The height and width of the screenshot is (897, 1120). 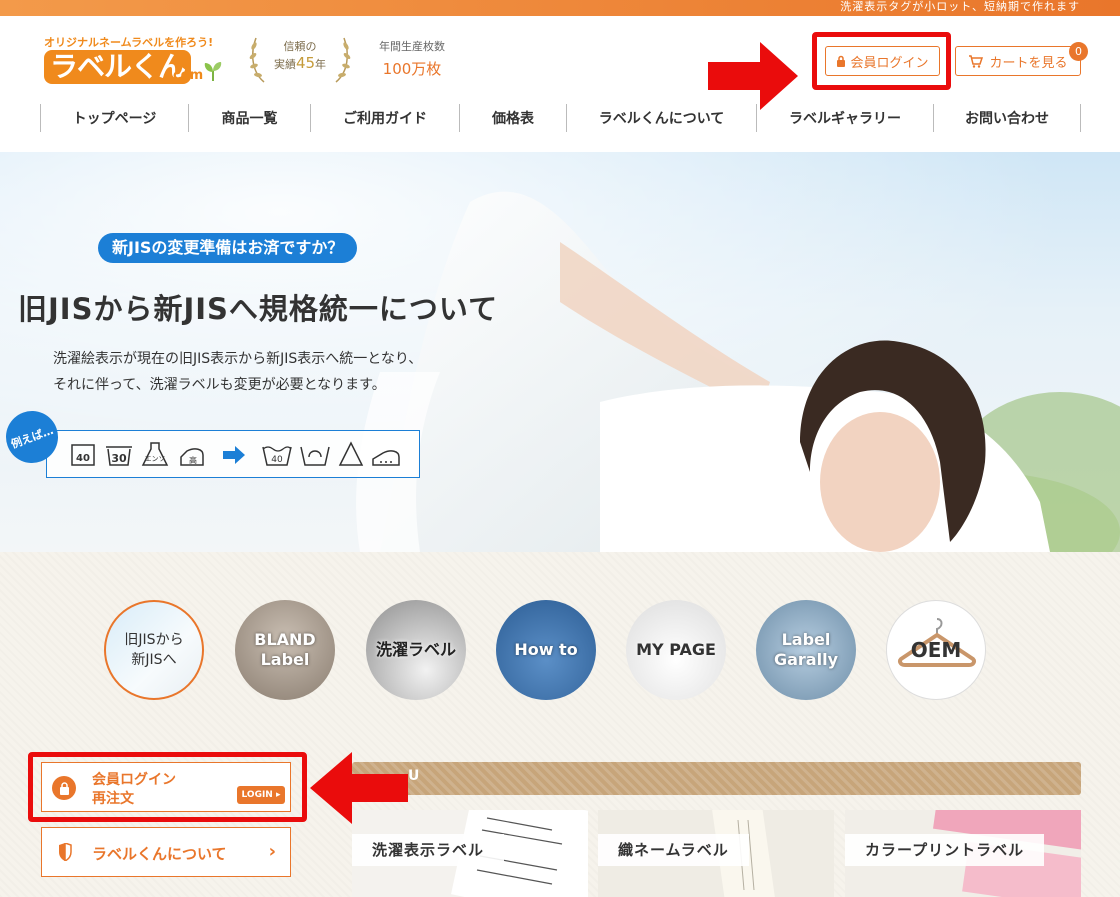 What do you see at coordinates (513, 118) in the screenshot?
I see `nav-item-prices: 価格表` at bounding box center [513, 118].